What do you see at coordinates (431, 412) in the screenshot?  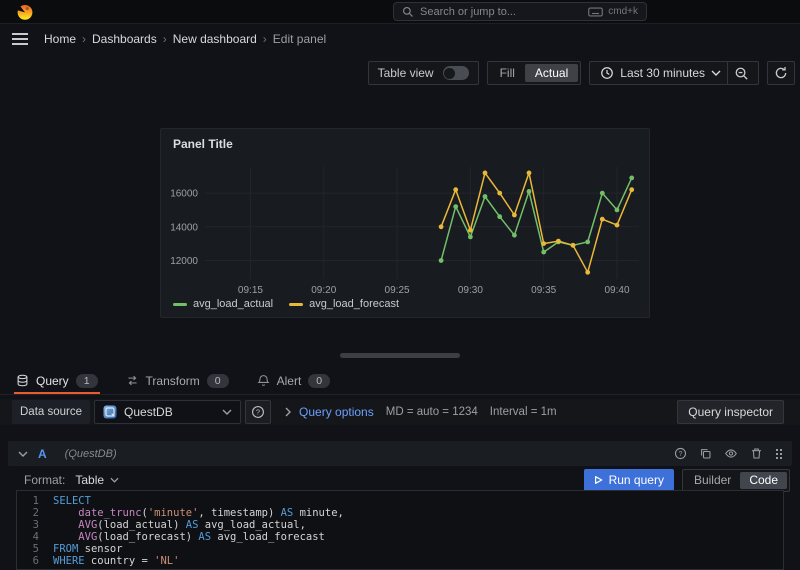 I see `max-data-points-summary: MD = auto = 1234` at bounding box center [431, 412].